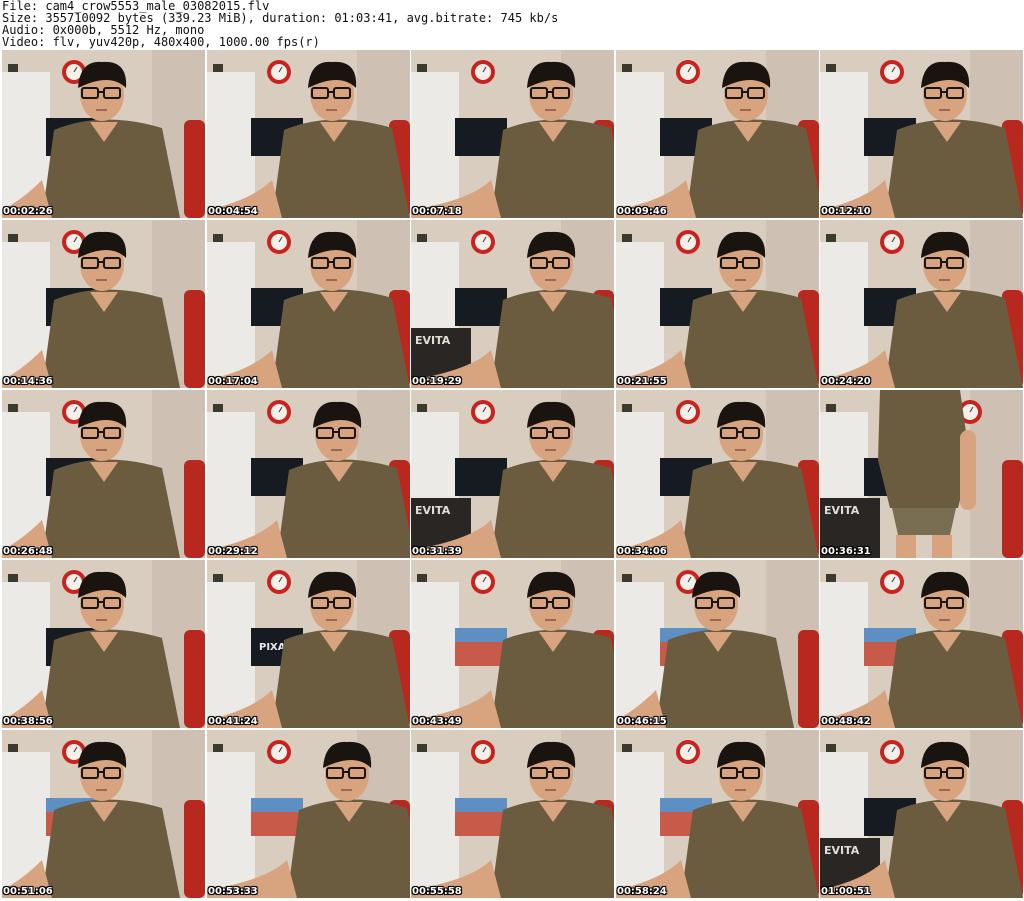 Image resolution: width=1024 pixels, height=901 pixels. I want to click on video-thumbnail: 00:53:33, so click(308, 814).